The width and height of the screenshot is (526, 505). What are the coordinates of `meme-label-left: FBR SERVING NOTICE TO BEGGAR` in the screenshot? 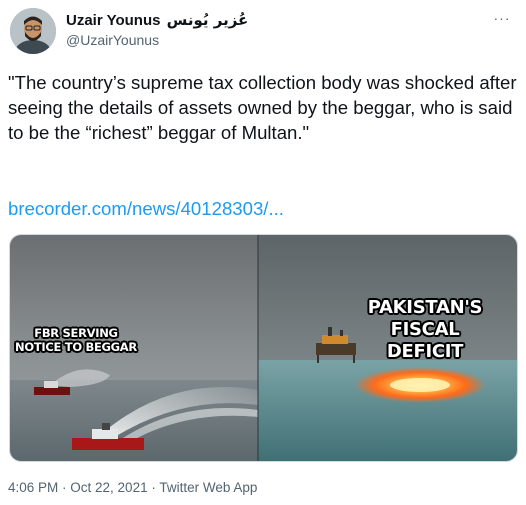 It's located at (76, 340).